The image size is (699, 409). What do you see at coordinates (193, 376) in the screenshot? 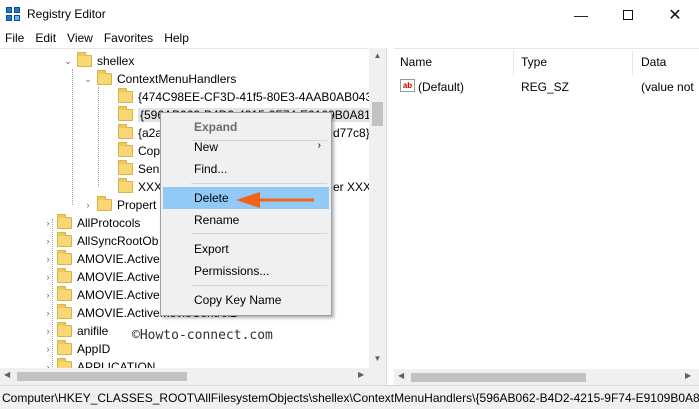
I see `tree-horizontal-scrollbar: ◀ ▶` at bounding box center [193, 376].